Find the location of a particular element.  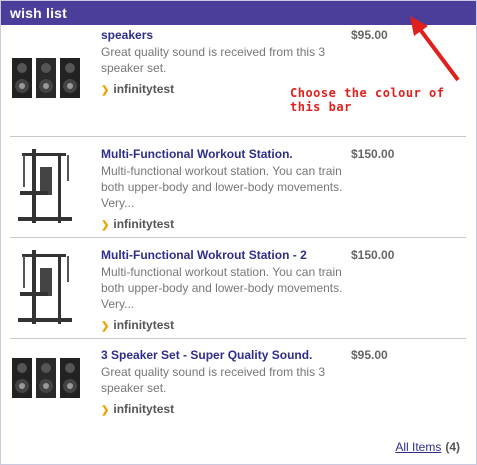

annotation-arrow-icon is located at coordinates (435, 49).